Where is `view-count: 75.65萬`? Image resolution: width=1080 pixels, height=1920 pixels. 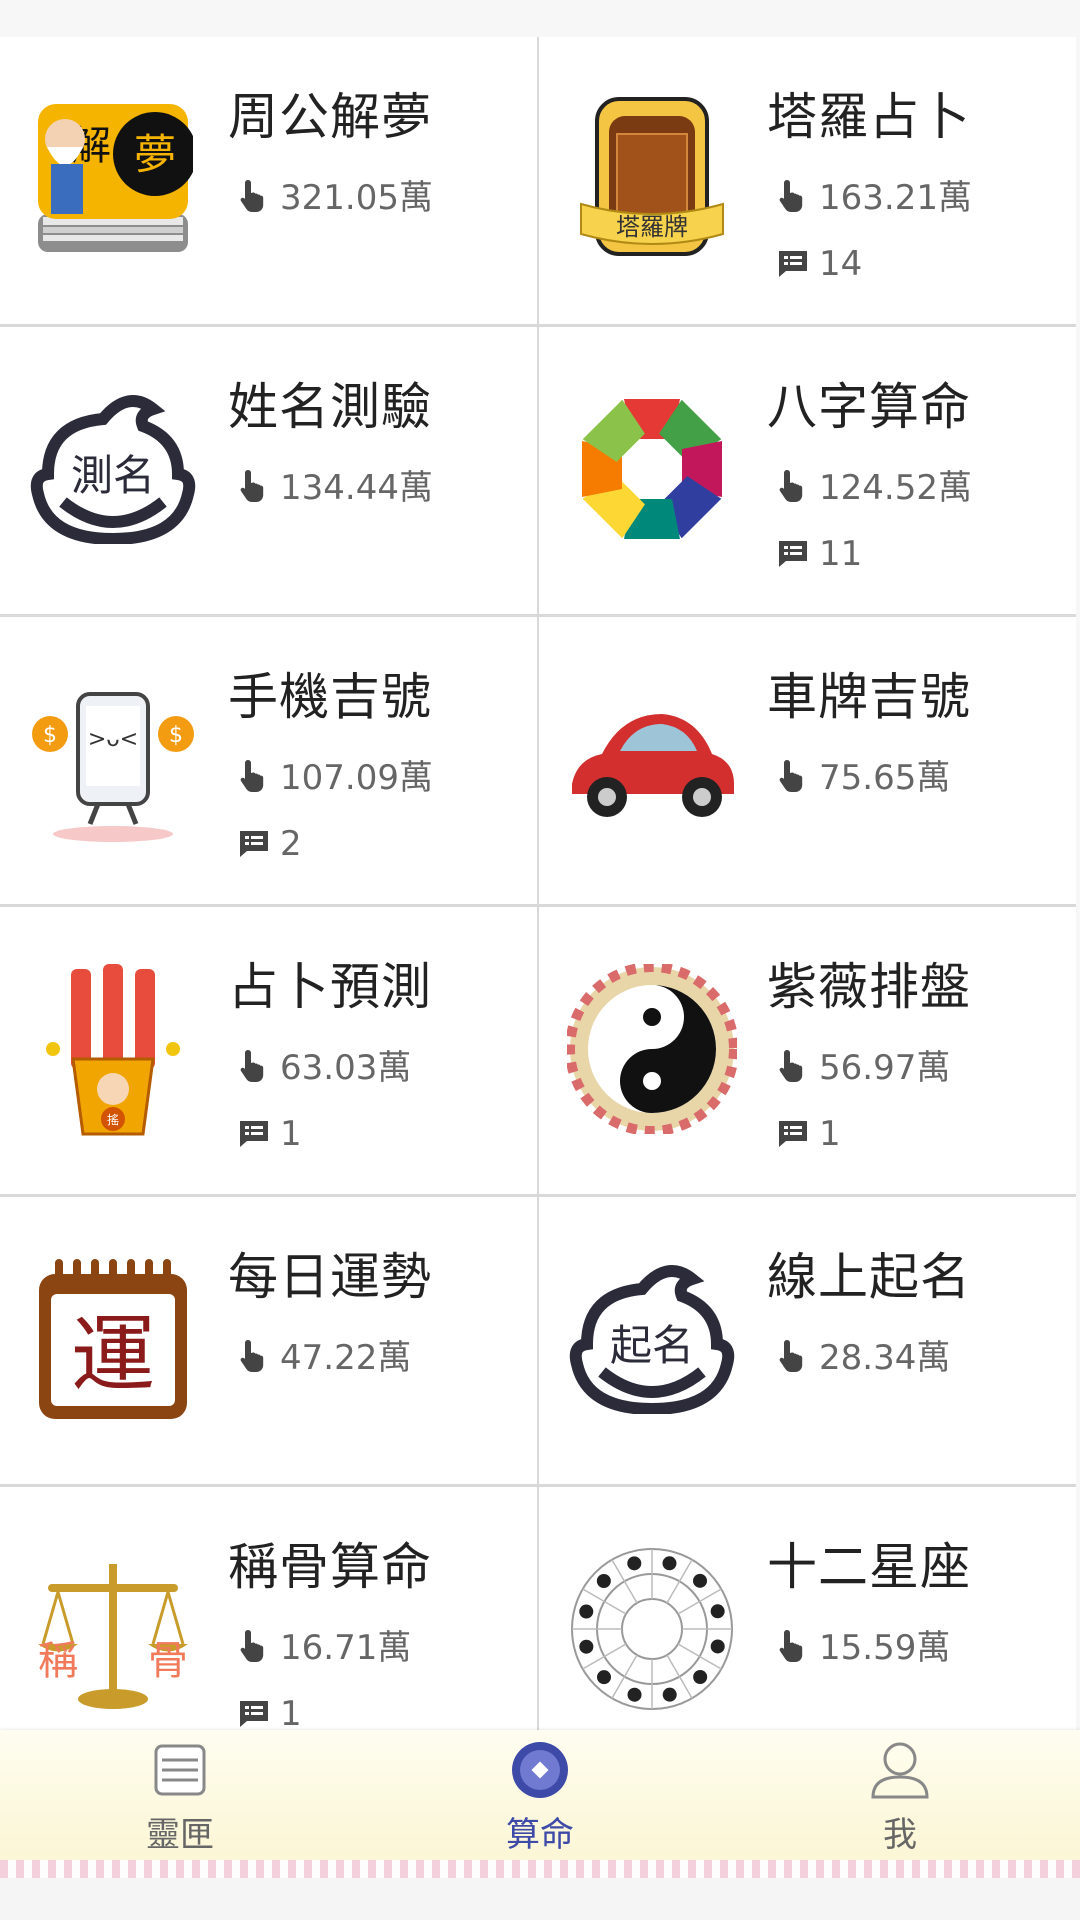 view-count: 75.65萬 is located at coordinates (862, 774).